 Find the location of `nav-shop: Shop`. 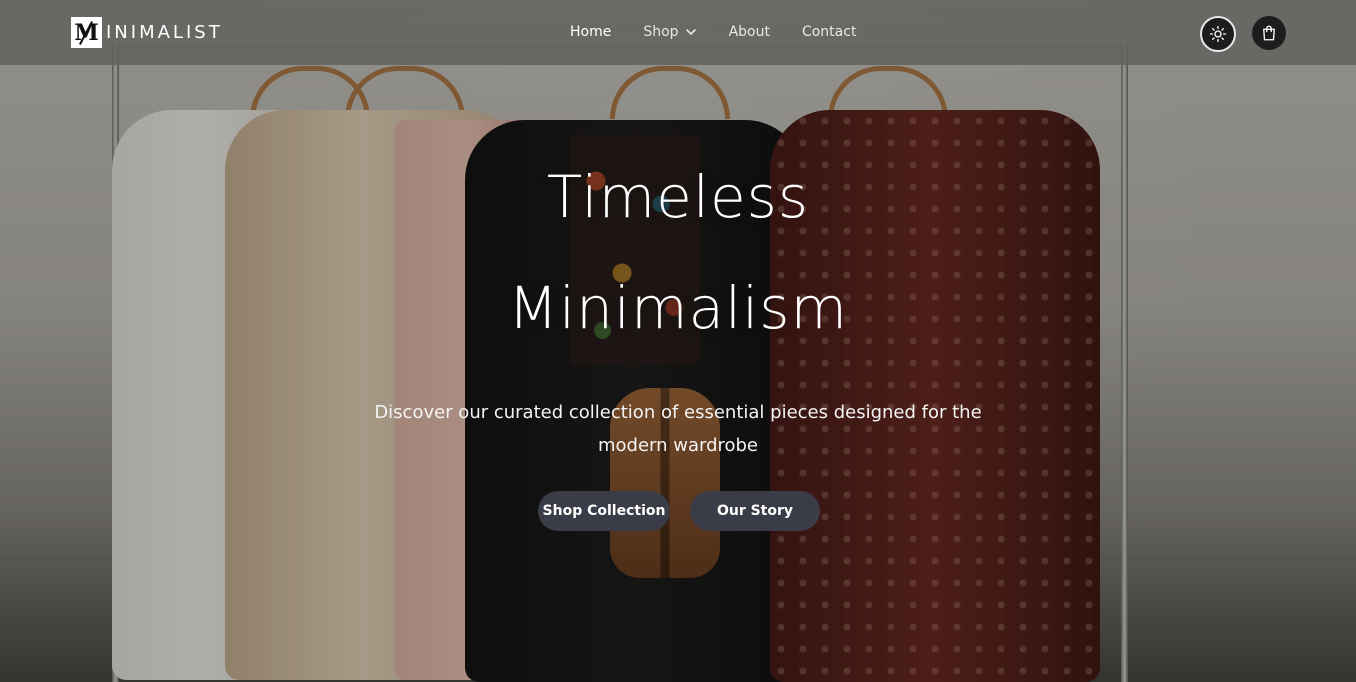

nav-shop: Shop is located at coordinates (669, 32).